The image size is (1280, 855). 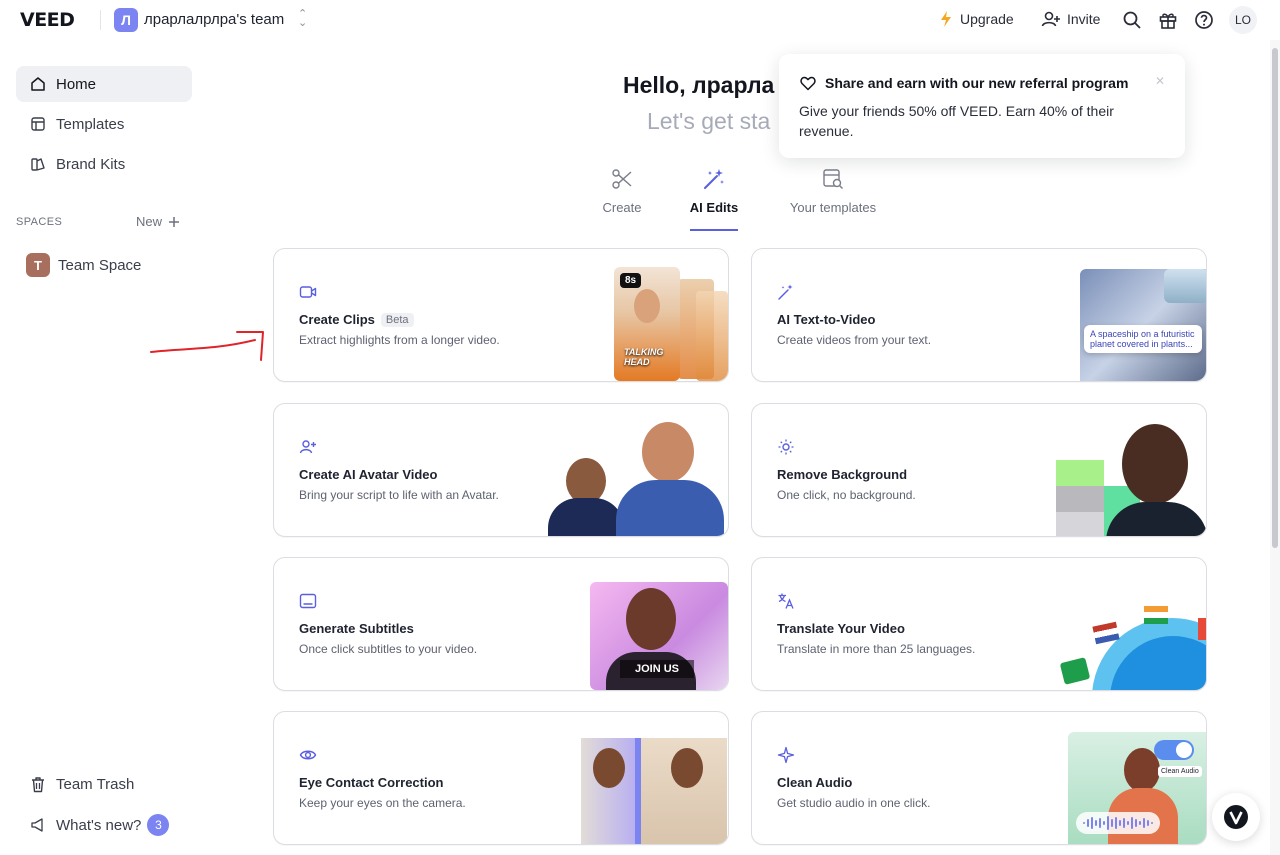 What do you see at coordinates (657, 669) in the screenshot?
I see `subtitle-caption: JOIN US` at bounding box center [657, 669].